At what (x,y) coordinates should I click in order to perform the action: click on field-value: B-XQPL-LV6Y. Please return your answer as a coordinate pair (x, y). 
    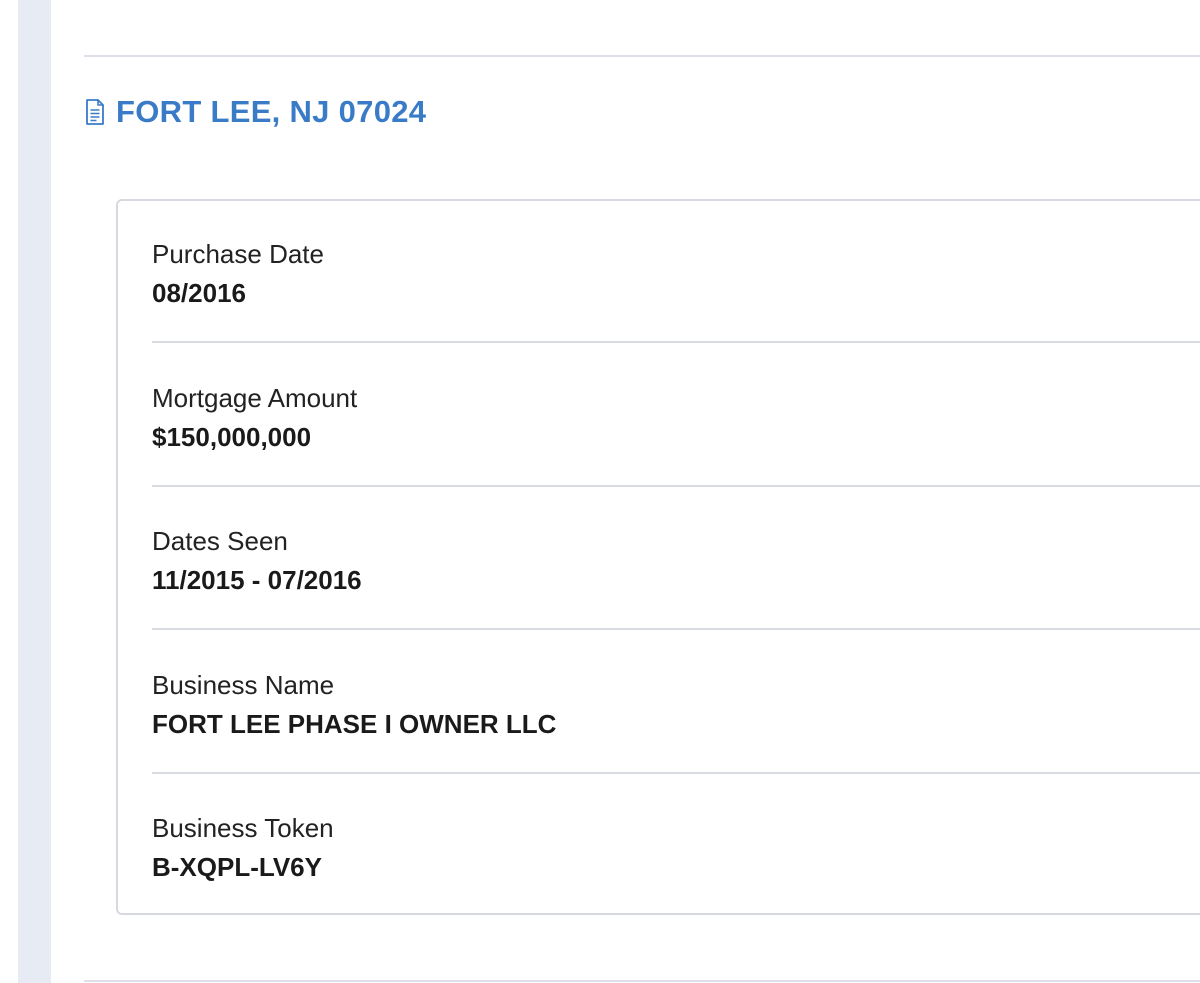
    Looking at the image, I should click on (237, 867).